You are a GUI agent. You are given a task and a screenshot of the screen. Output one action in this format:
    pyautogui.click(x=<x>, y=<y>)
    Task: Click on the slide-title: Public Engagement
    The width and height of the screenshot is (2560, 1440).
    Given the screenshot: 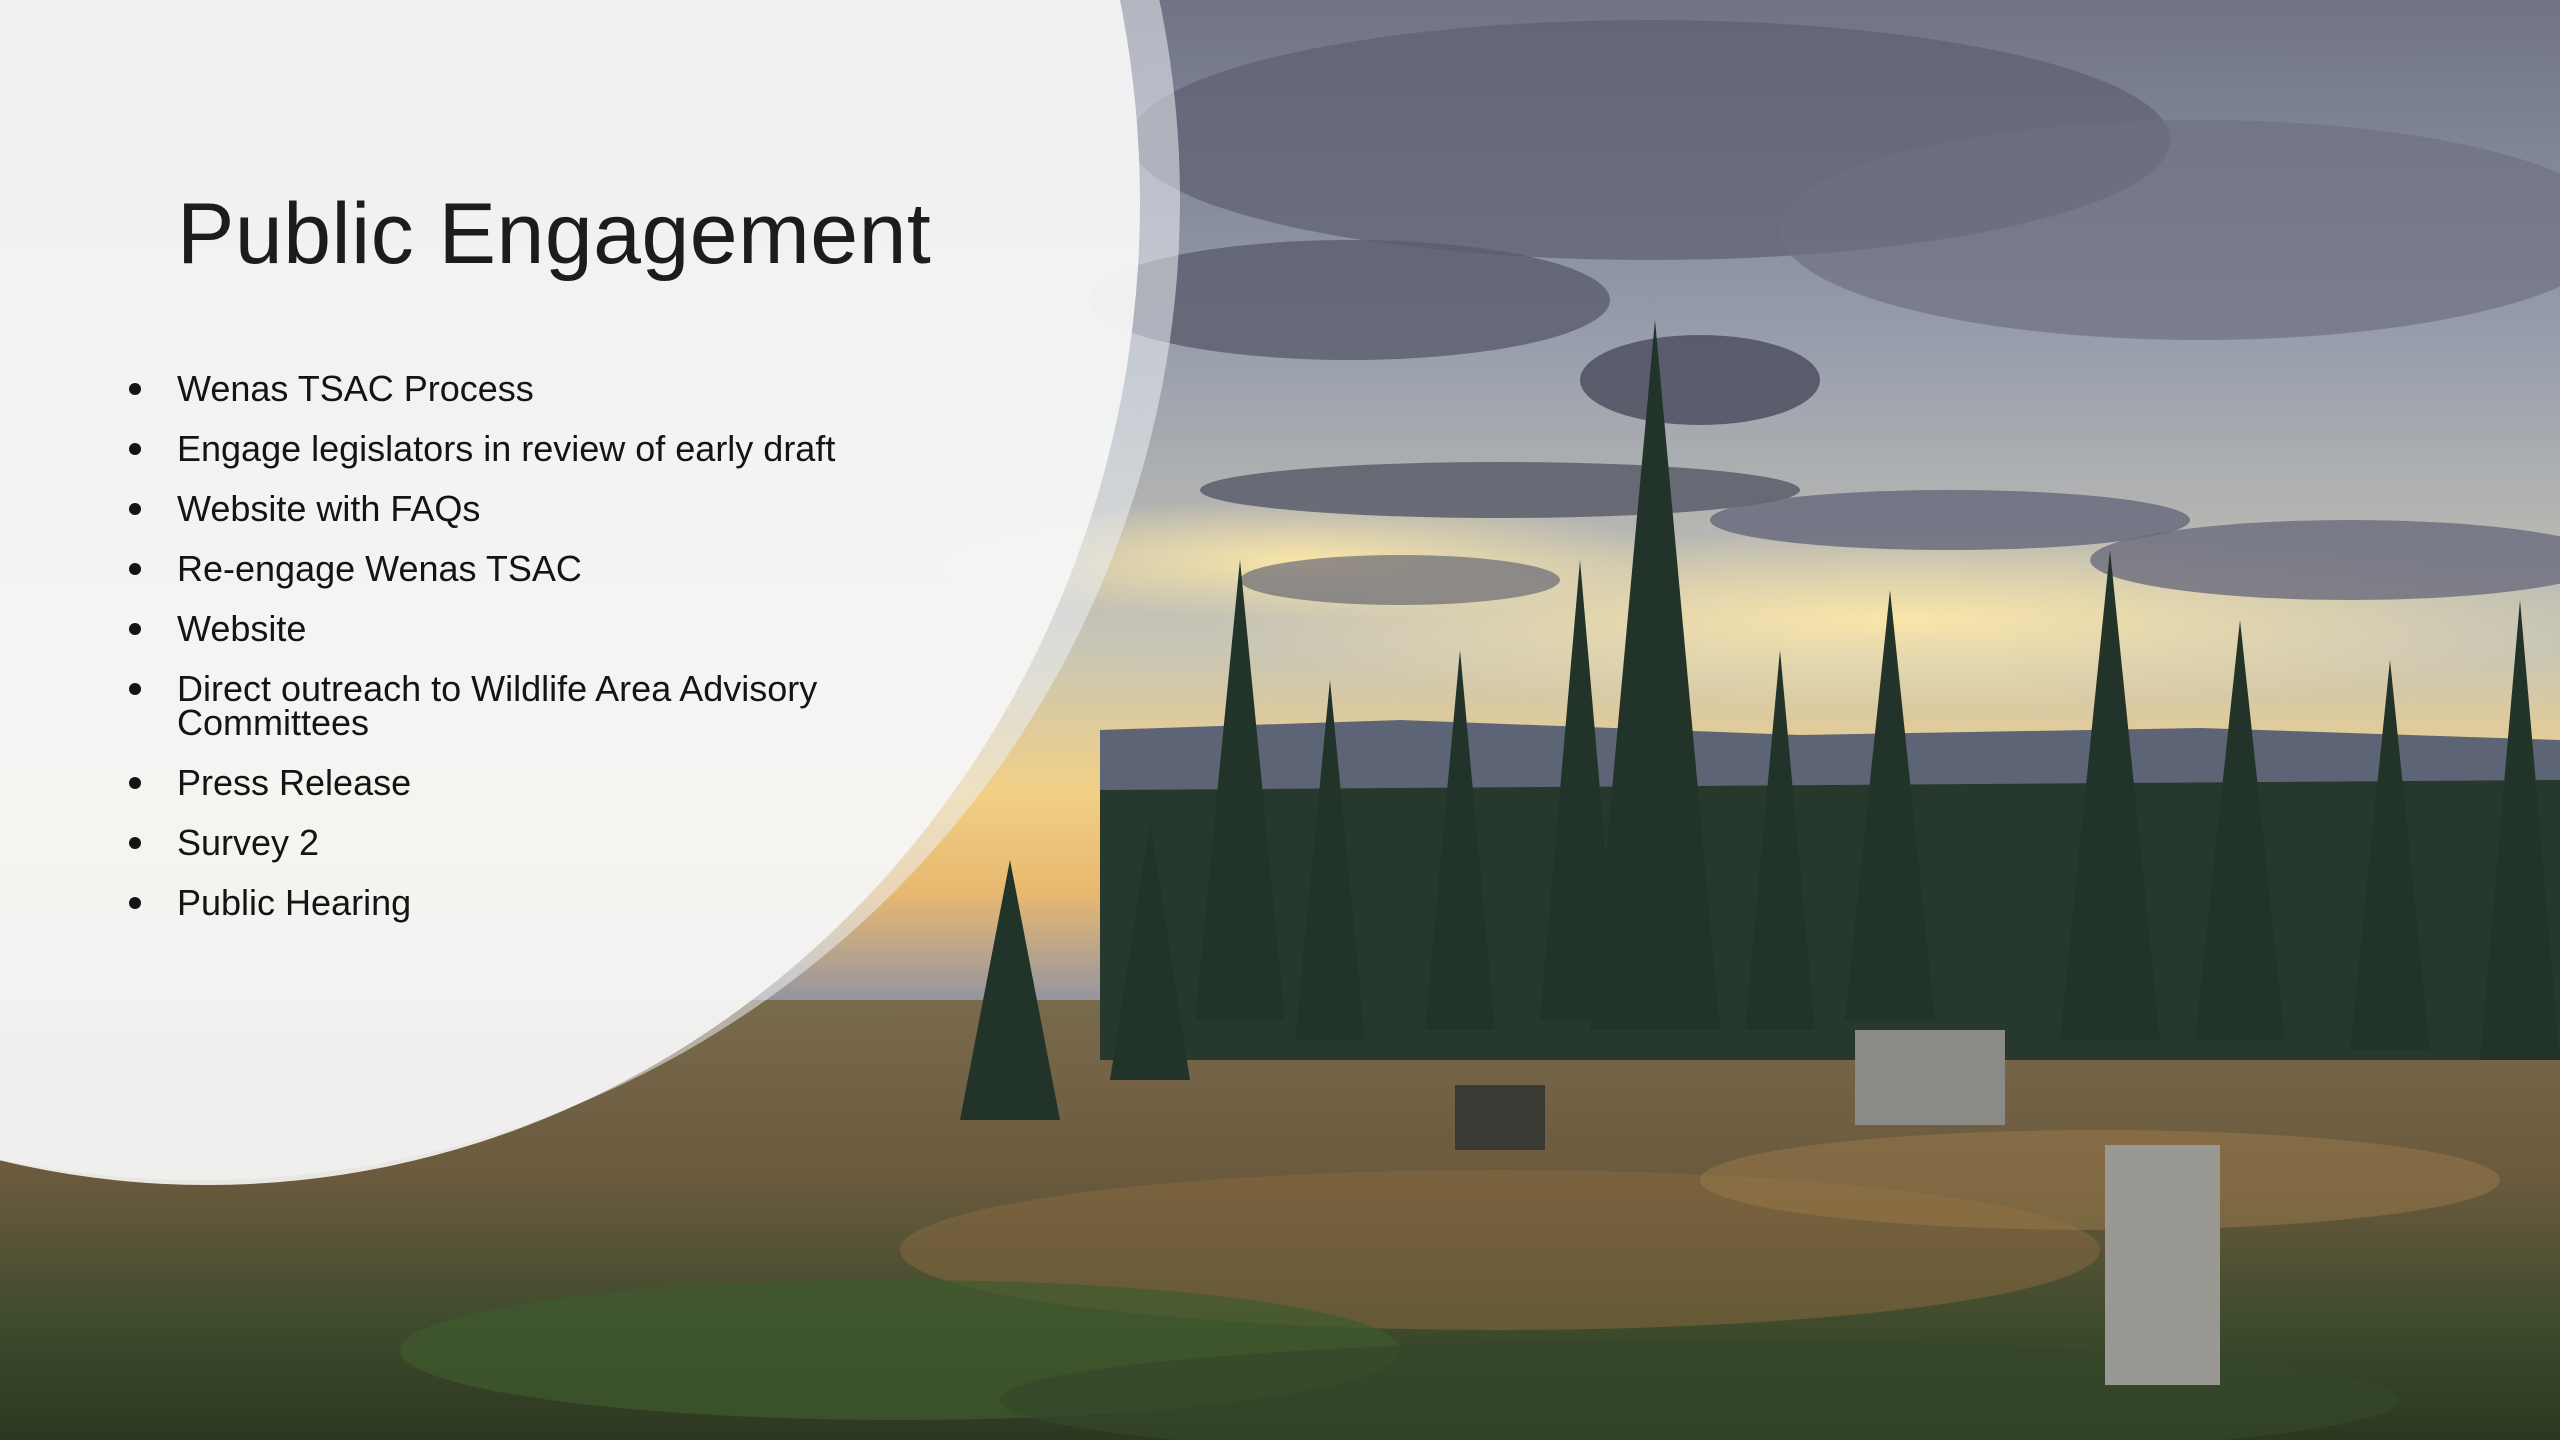 What is the action you would take?
    pyautogui.click(x=554, y=234)
    